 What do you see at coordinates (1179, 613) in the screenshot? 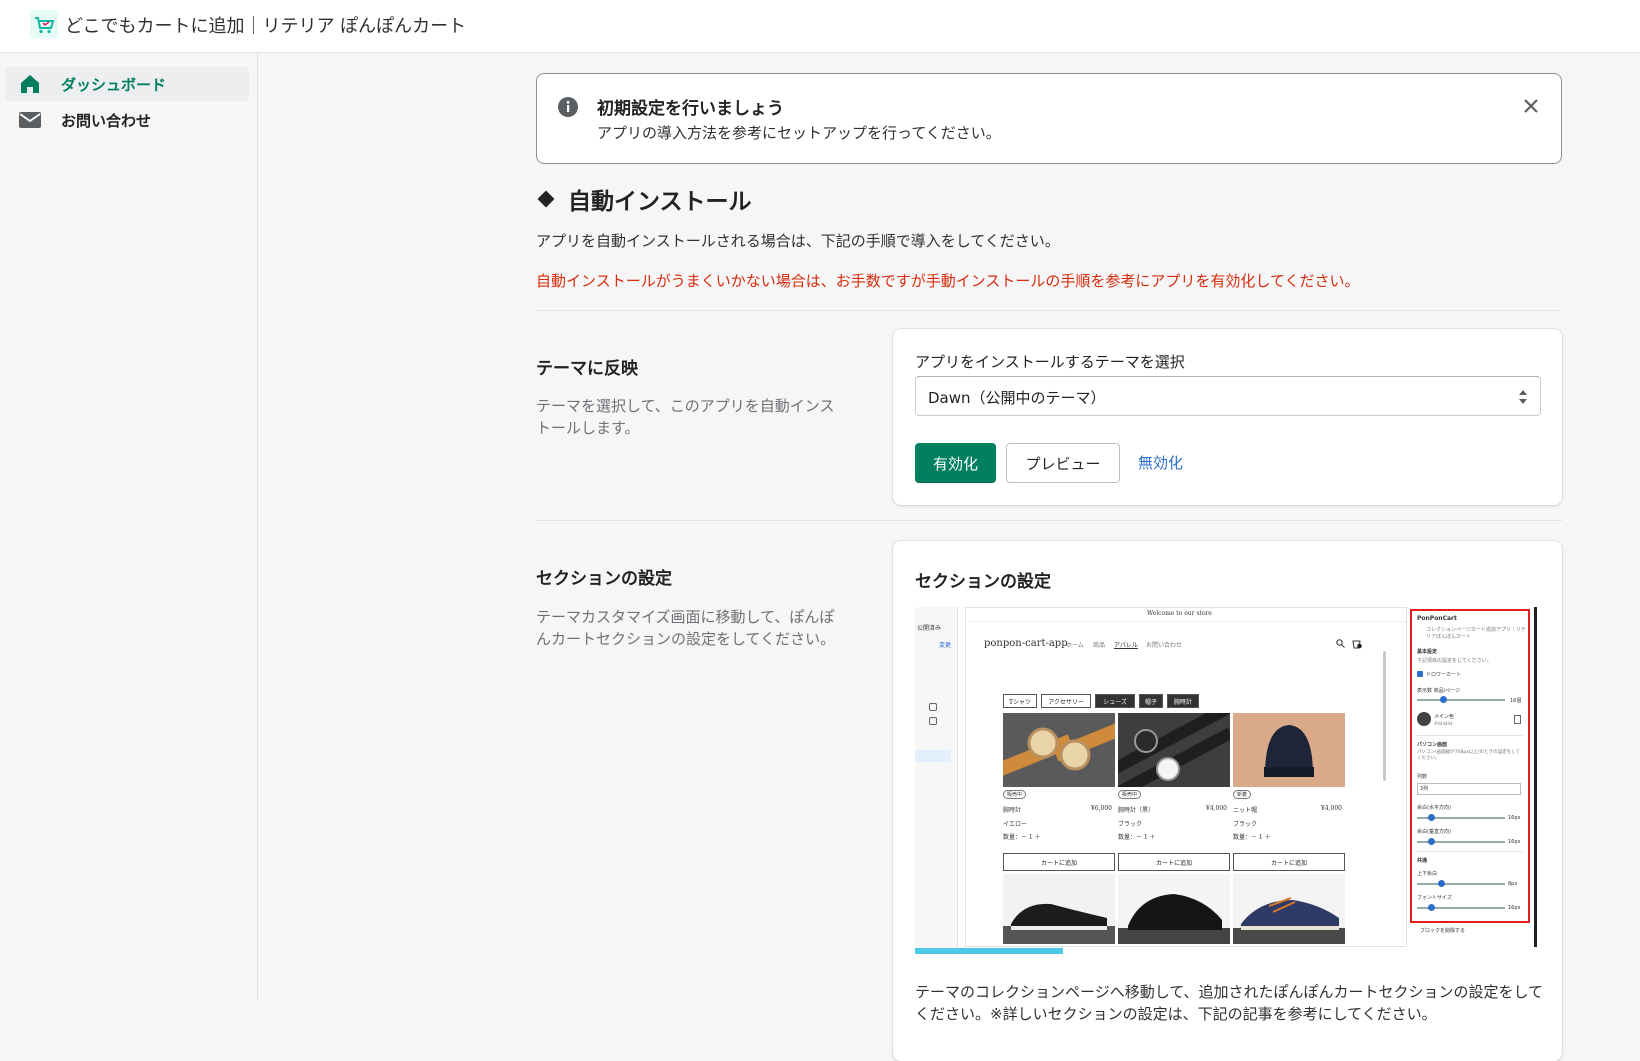
I see `store-banner-text: Welcome to our store` at bounding box center [1179, 613].